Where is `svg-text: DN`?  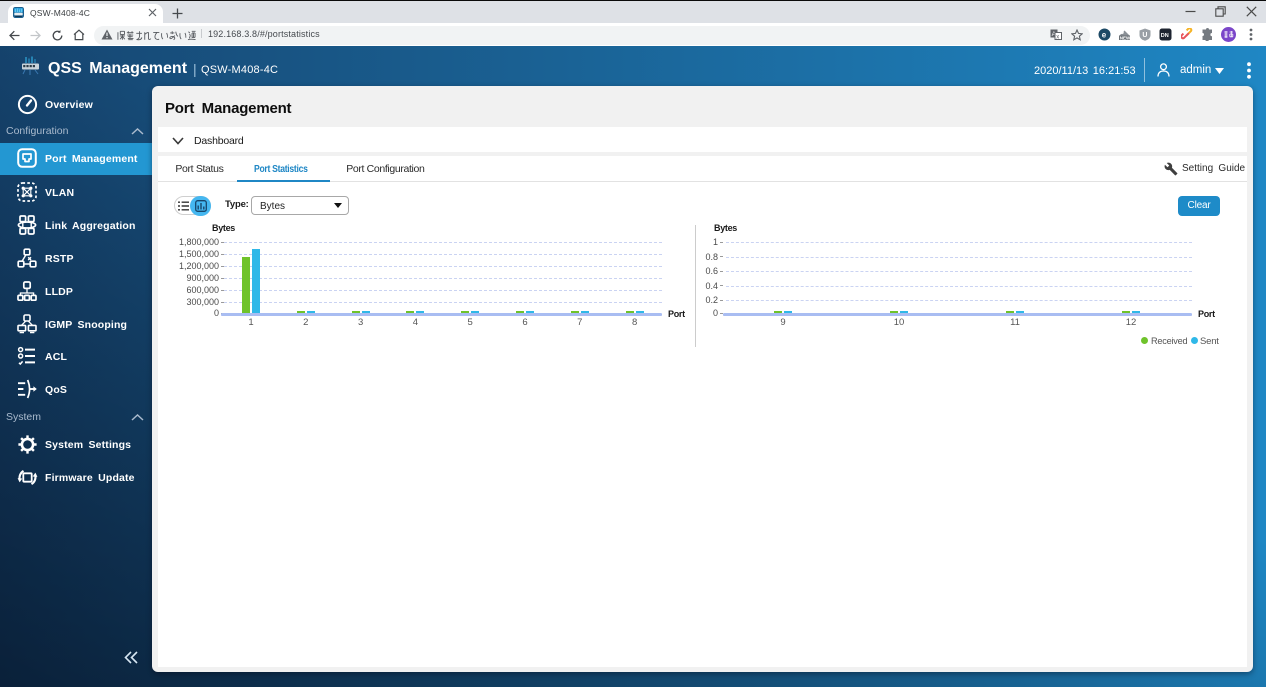
svg-text: DN is located at coordinates (1165, 36).